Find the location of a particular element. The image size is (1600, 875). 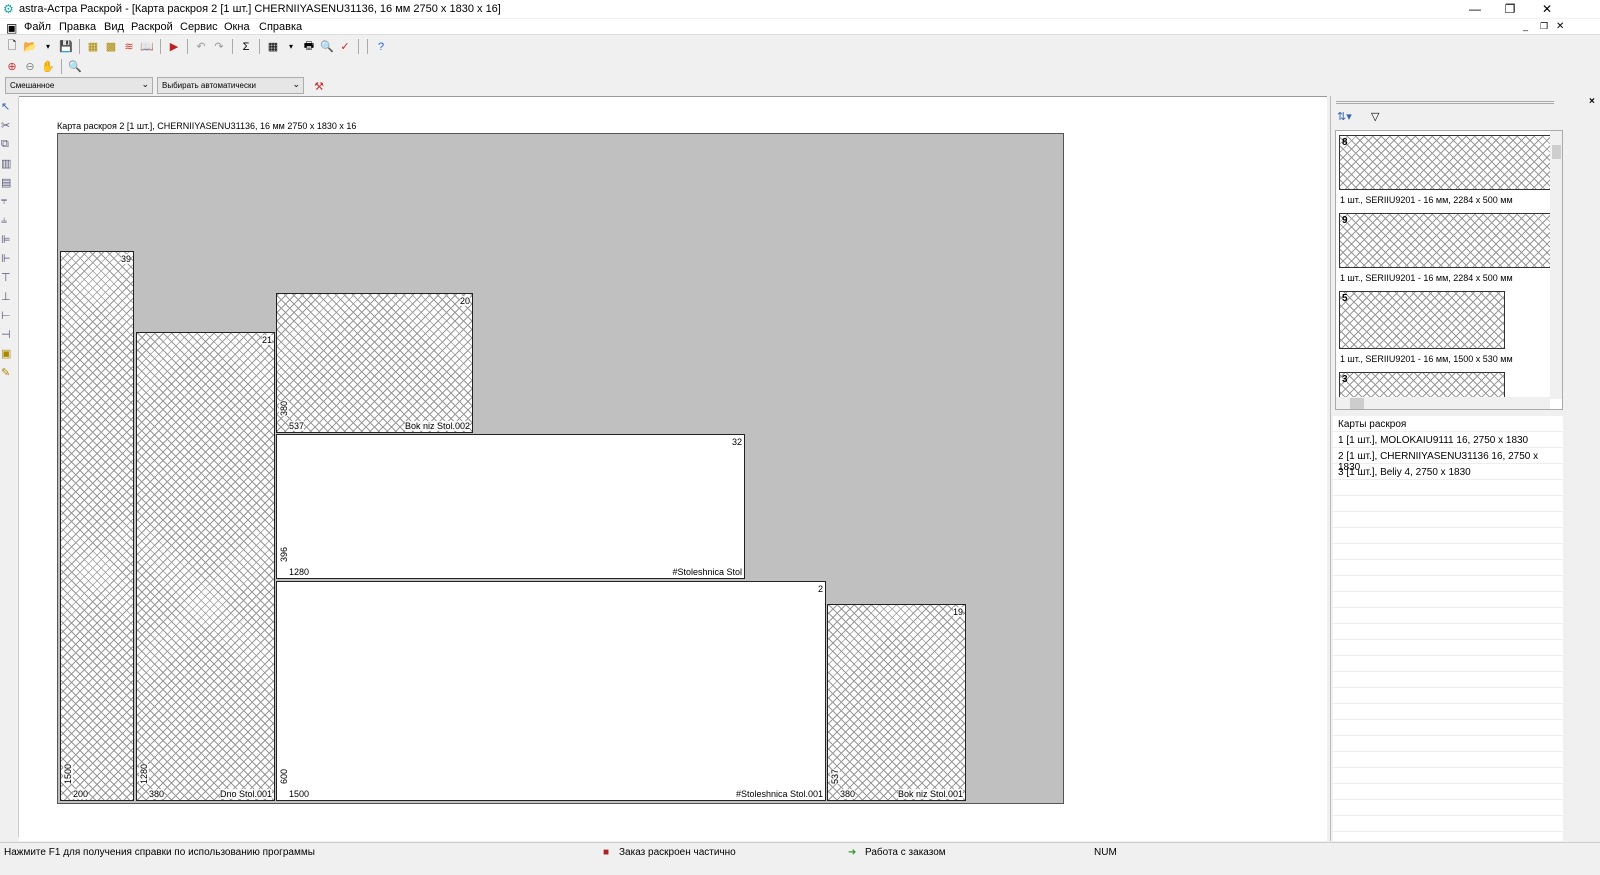

grid-view-icon: ▦ is located at coordinates (273, 47).